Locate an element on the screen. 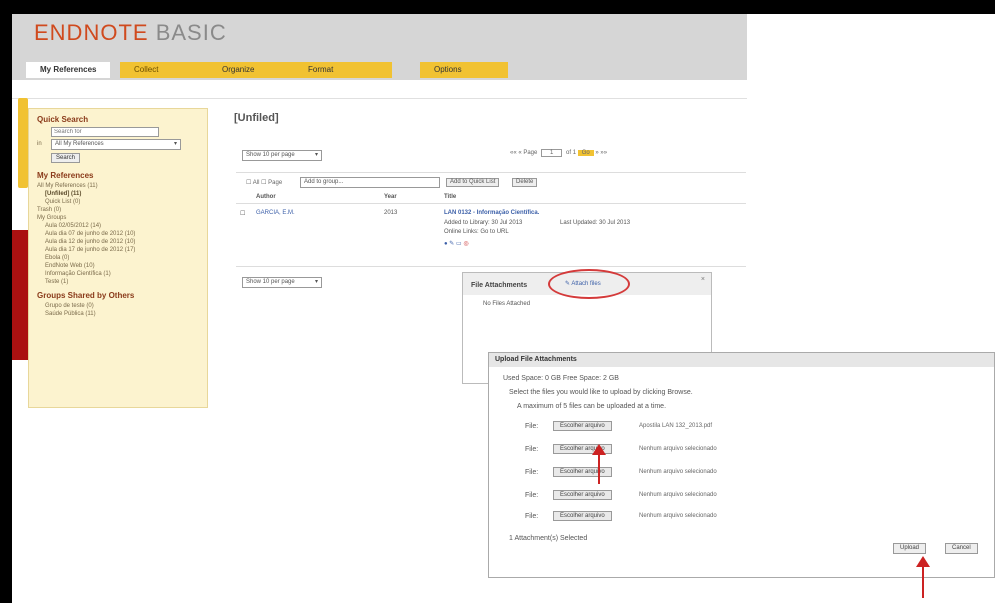  per-page-bottom-value: Show 10 per page is located at coordinates (270, 282).